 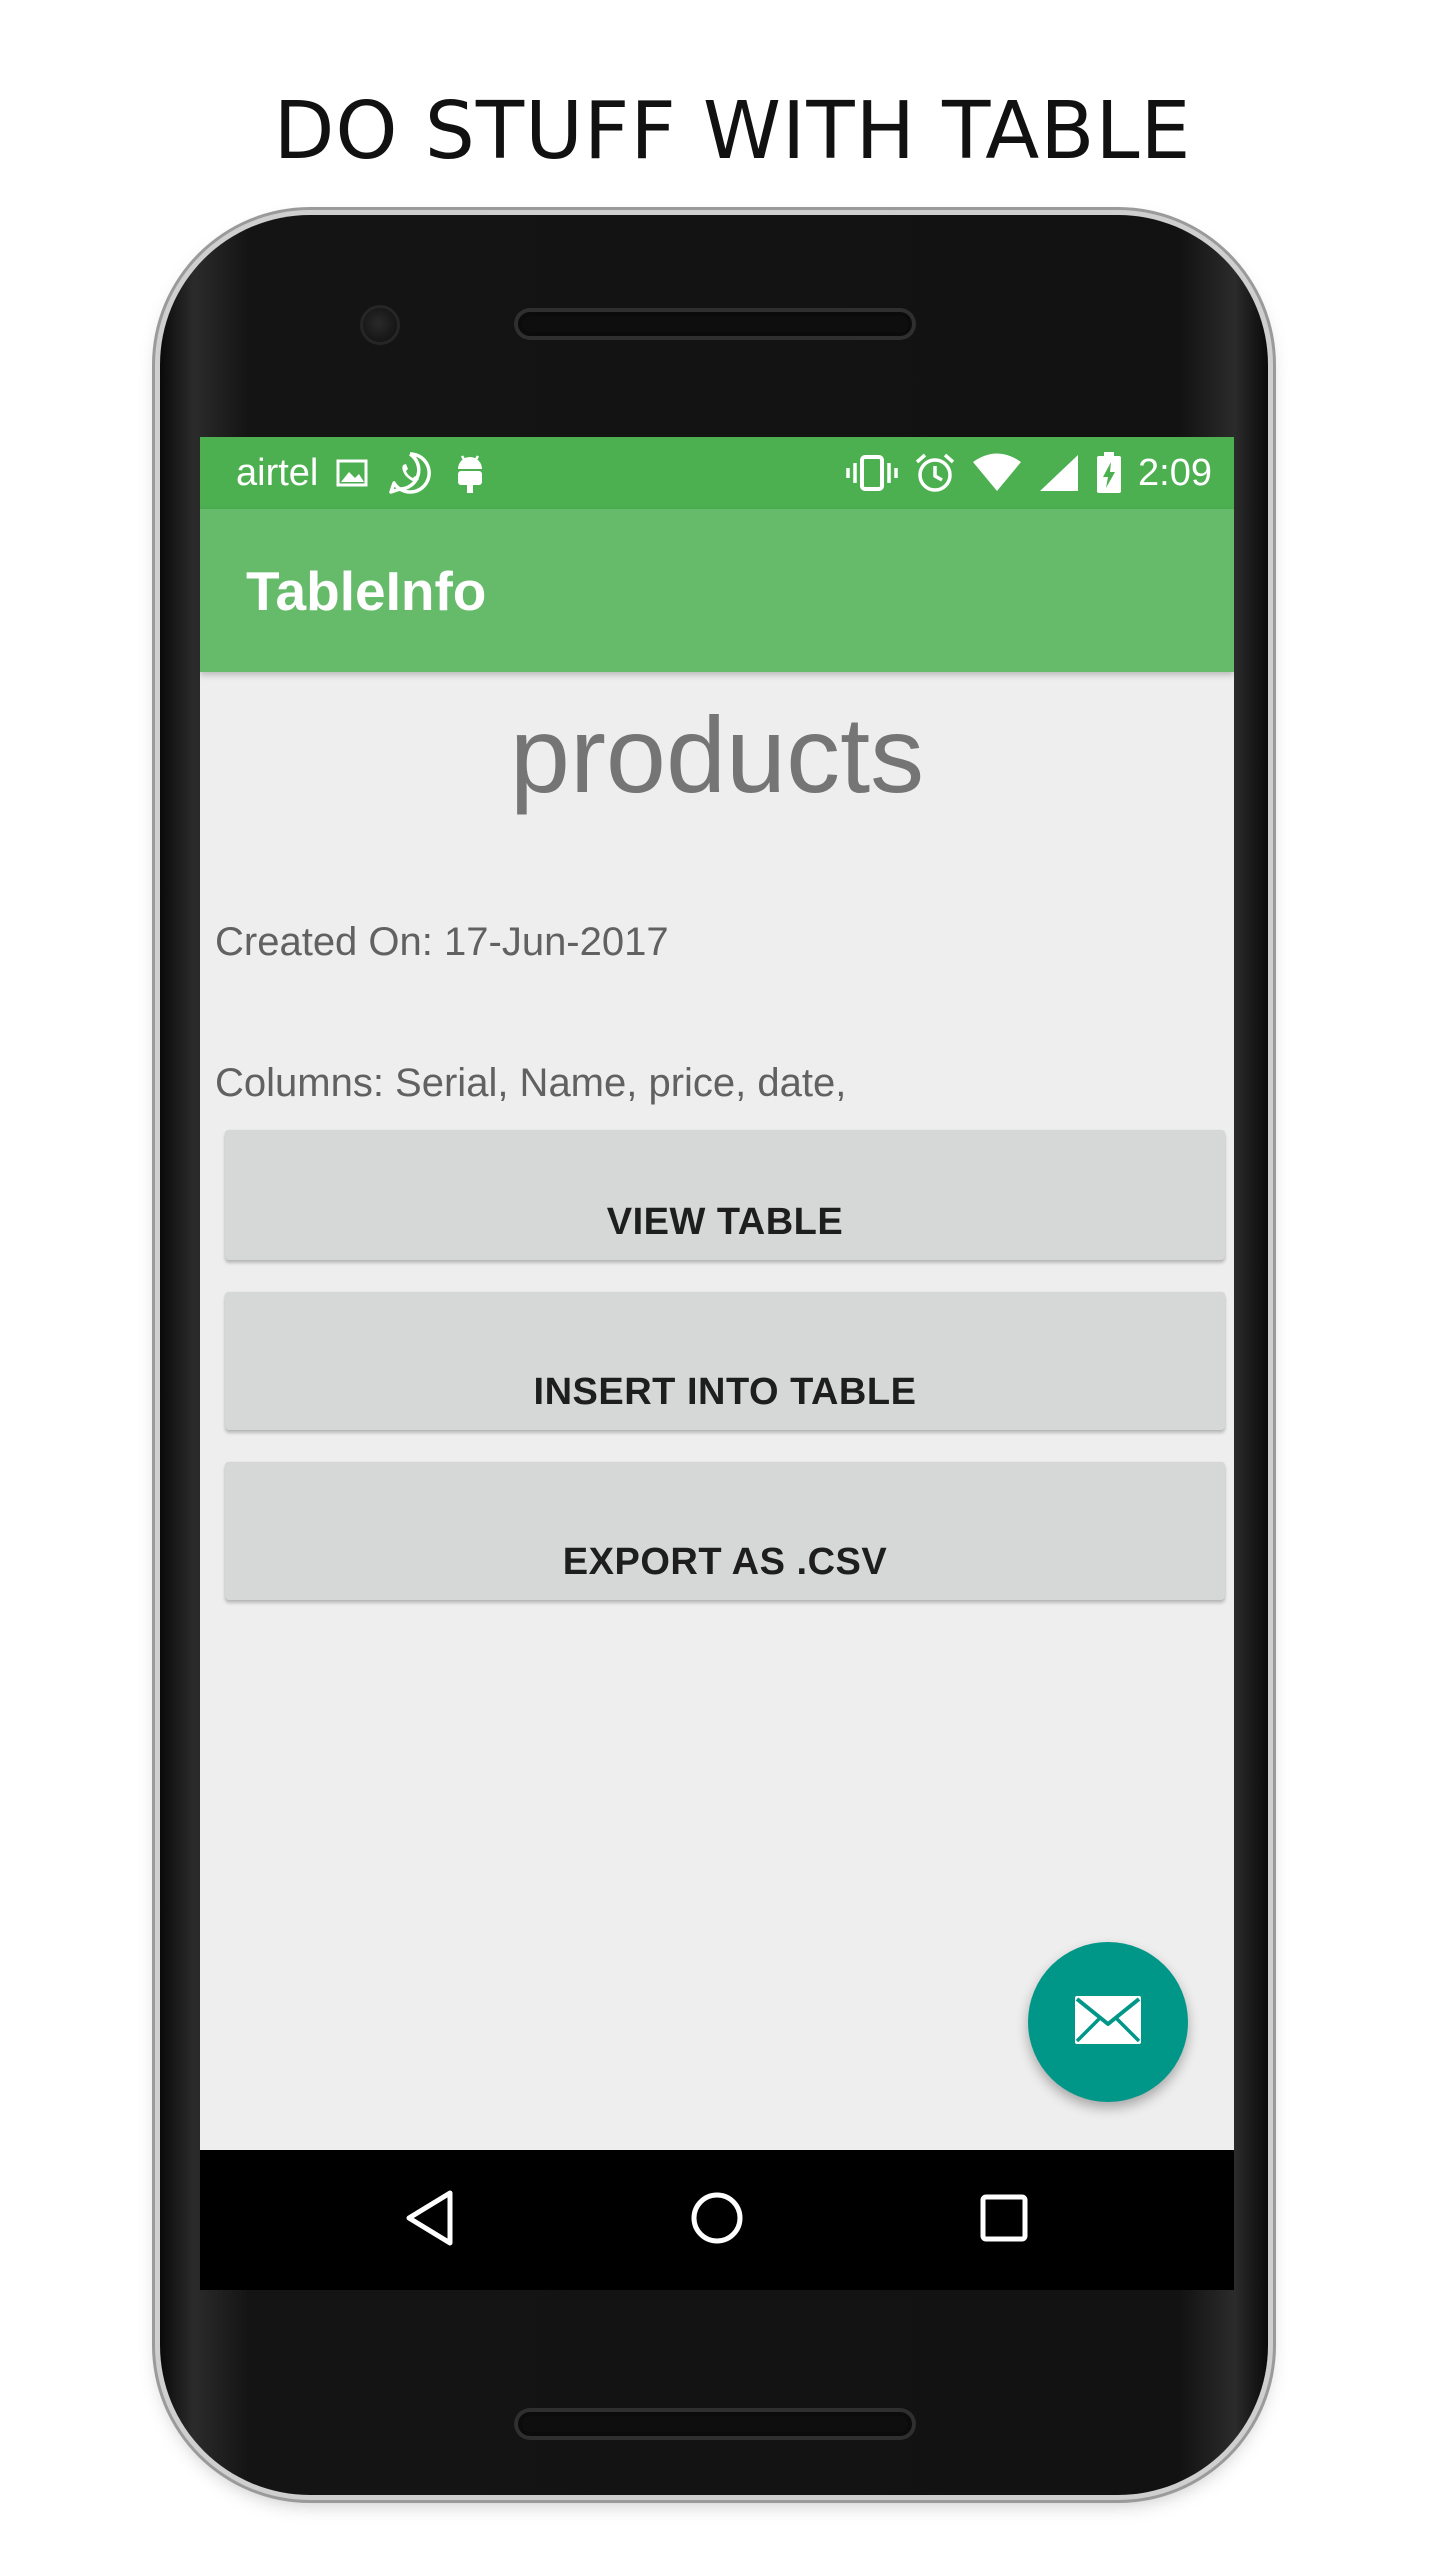 I want to click on whatsapp-icon, so click(x=410, y=473).